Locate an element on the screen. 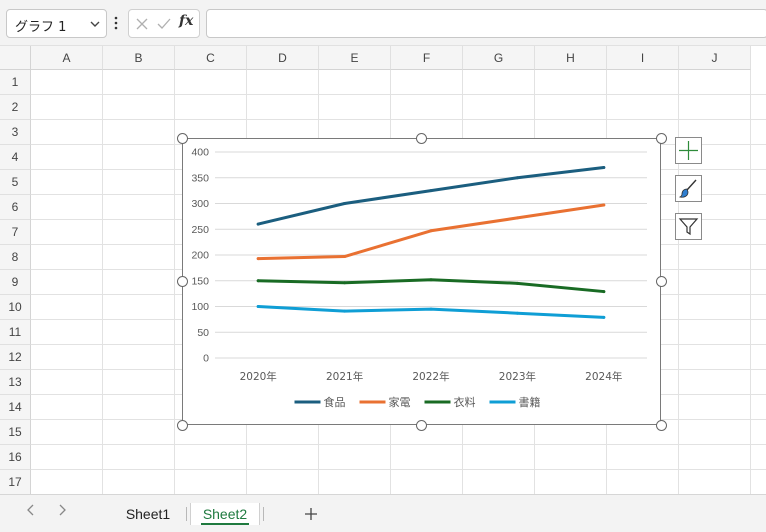  y-tick-label: 350 is located at coordinates (200, 178).